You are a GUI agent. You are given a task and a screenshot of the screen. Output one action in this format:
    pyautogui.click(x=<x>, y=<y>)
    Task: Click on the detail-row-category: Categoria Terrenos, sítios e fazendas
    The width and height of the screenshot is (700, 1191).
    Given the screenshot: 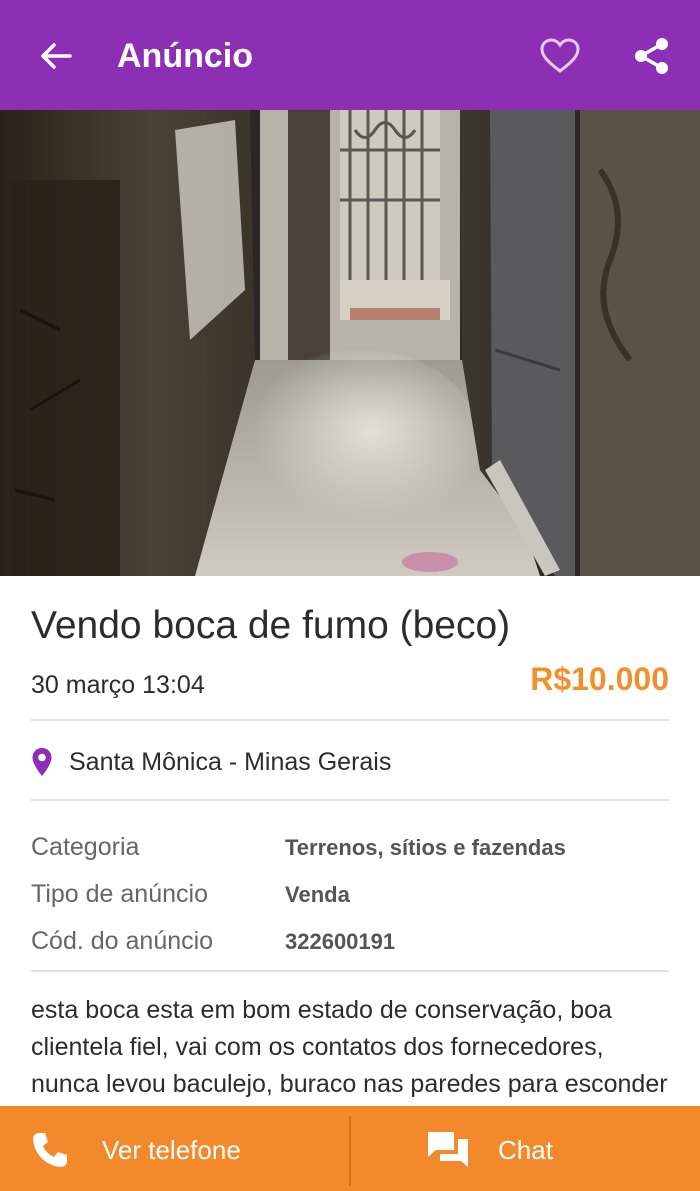 What is the action you would take?
    pyautogui.click(x=350, y=847)
    